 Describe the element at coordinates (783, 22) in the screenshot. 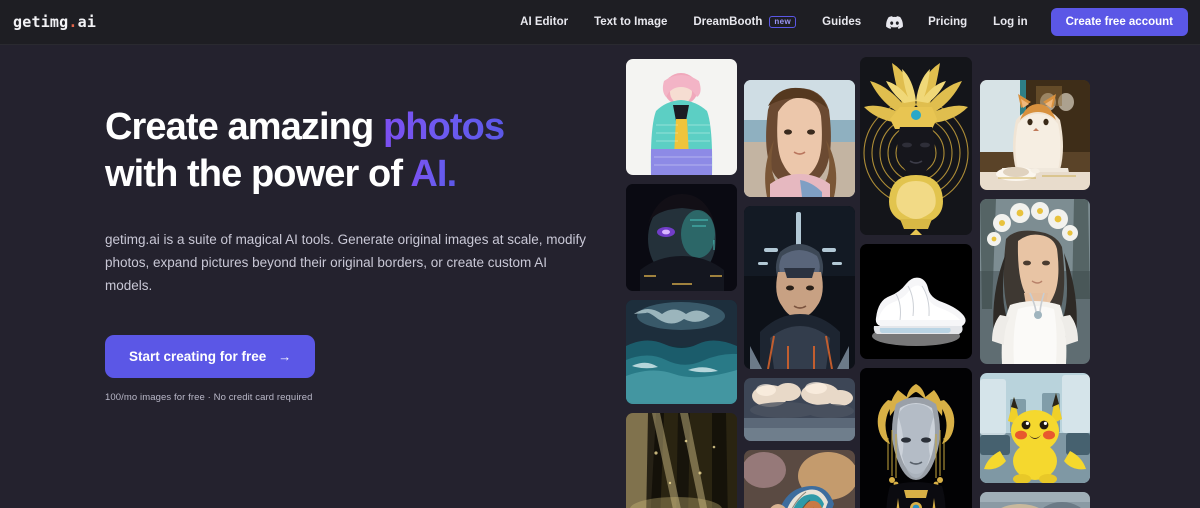

I see `new-badge: new` at that location.